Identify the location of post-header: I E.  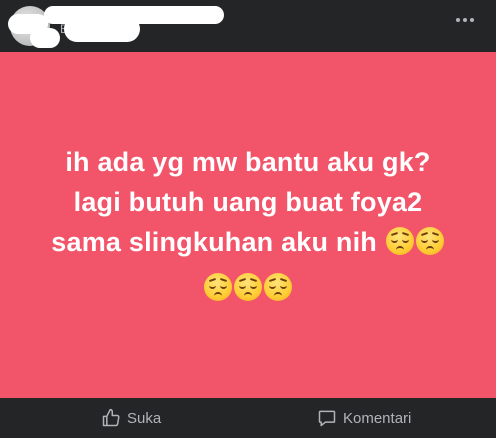
(248, 26).